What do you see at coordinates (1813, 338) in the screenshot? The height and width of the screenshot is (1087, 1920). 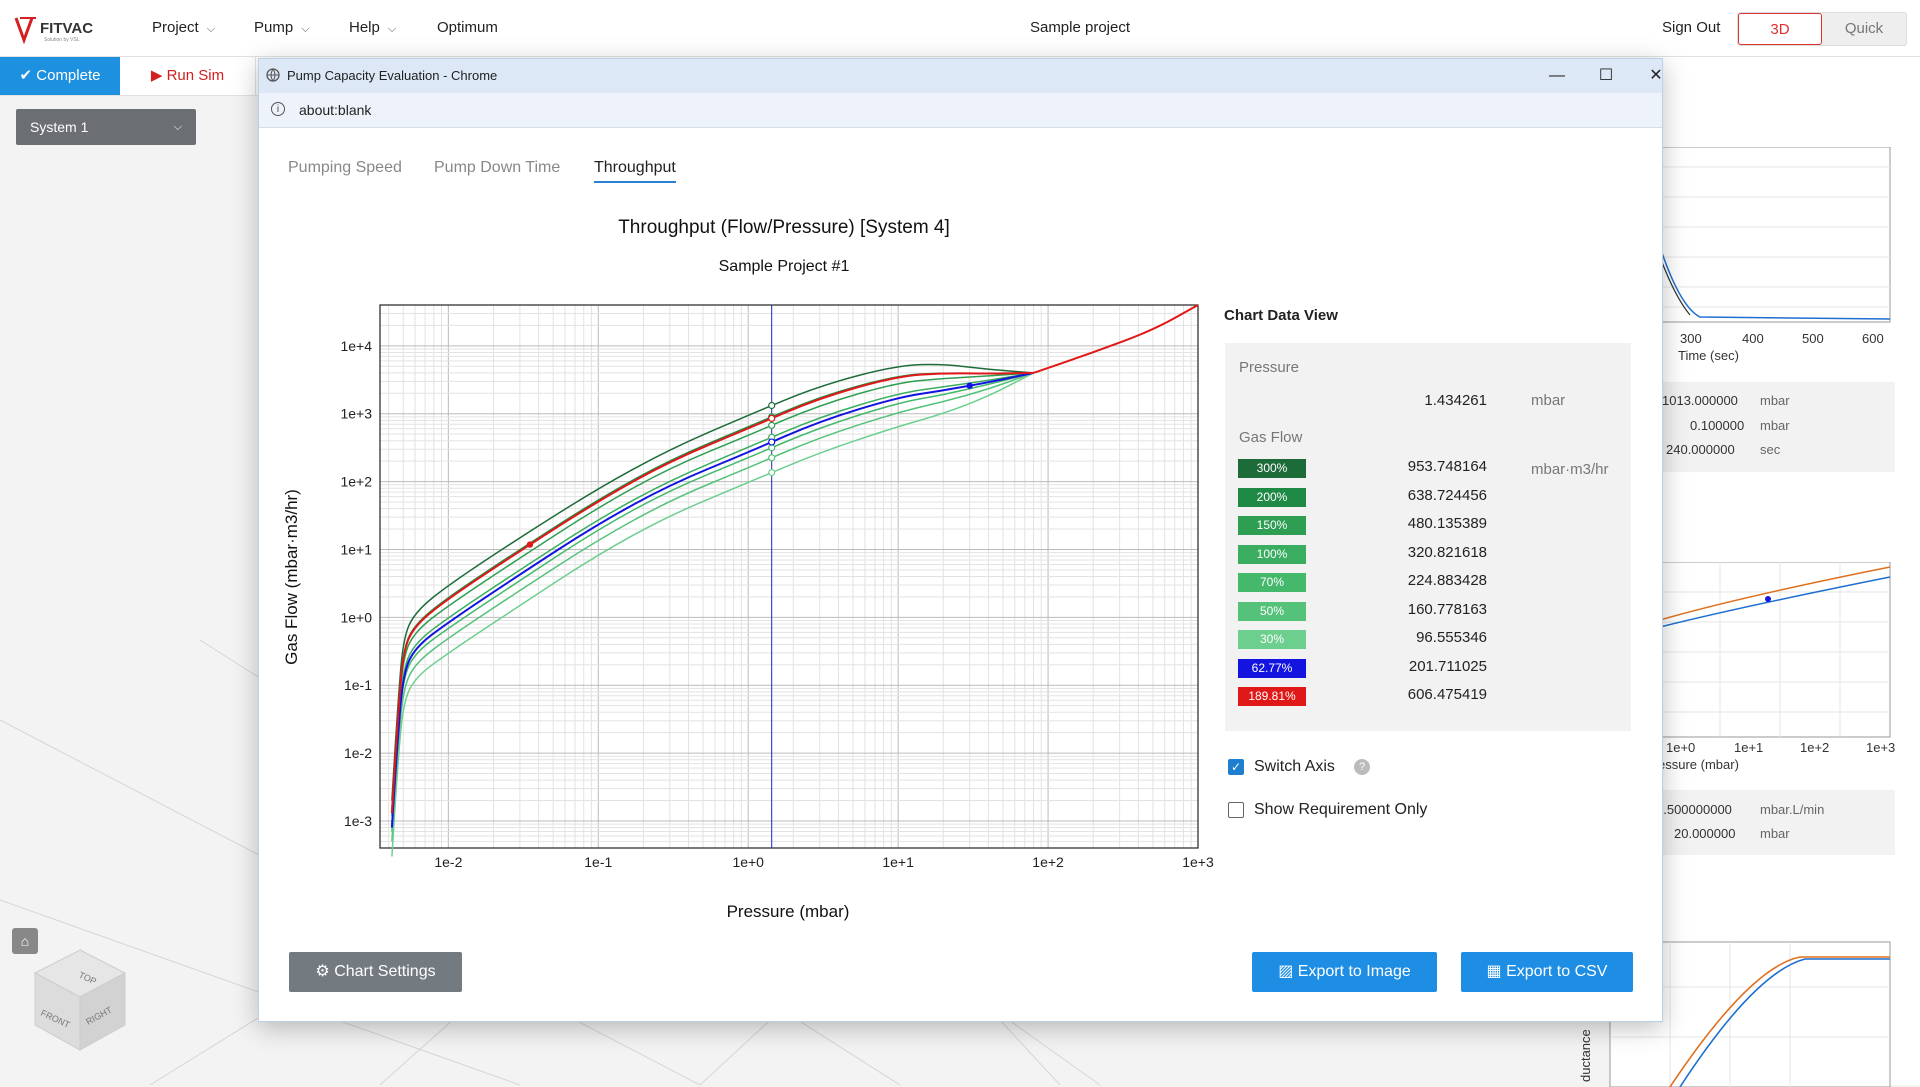 I see `time-tick: 500` at bounding box center [1813, 338].